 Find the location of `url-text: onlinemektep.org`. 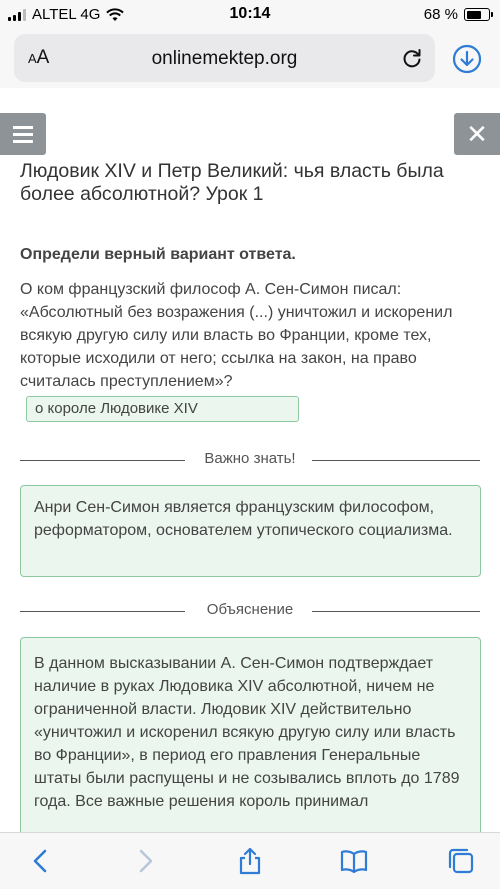

url-text: onlinemektep.org is located at coordinates (224, 58).